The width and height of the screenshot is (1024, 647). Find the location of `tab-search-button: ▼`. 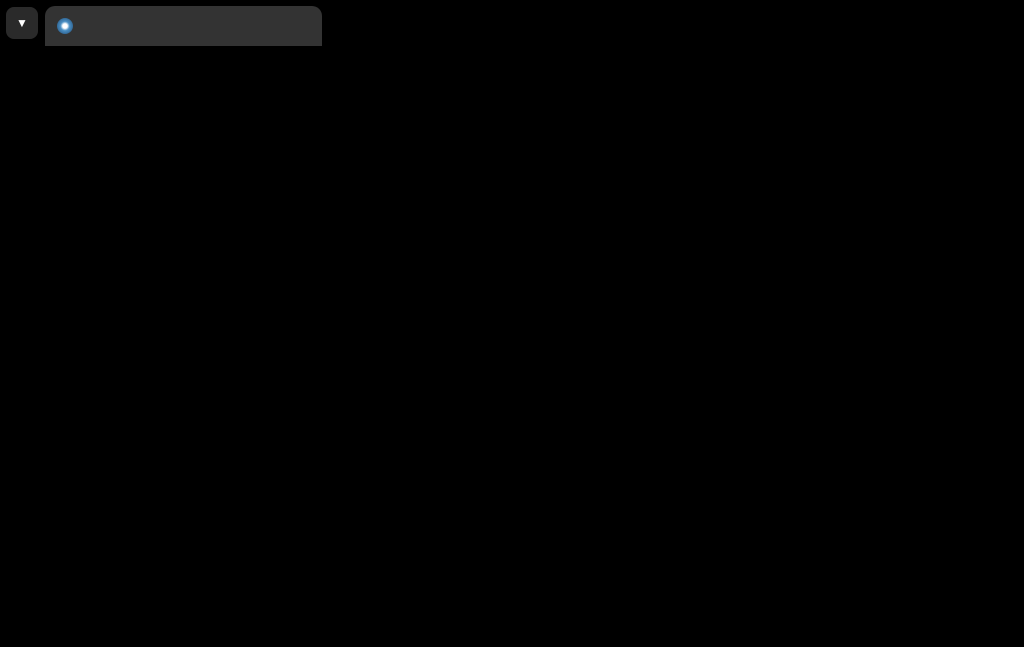

tab-search-button: ▼ is located at coordinates (22, 23).